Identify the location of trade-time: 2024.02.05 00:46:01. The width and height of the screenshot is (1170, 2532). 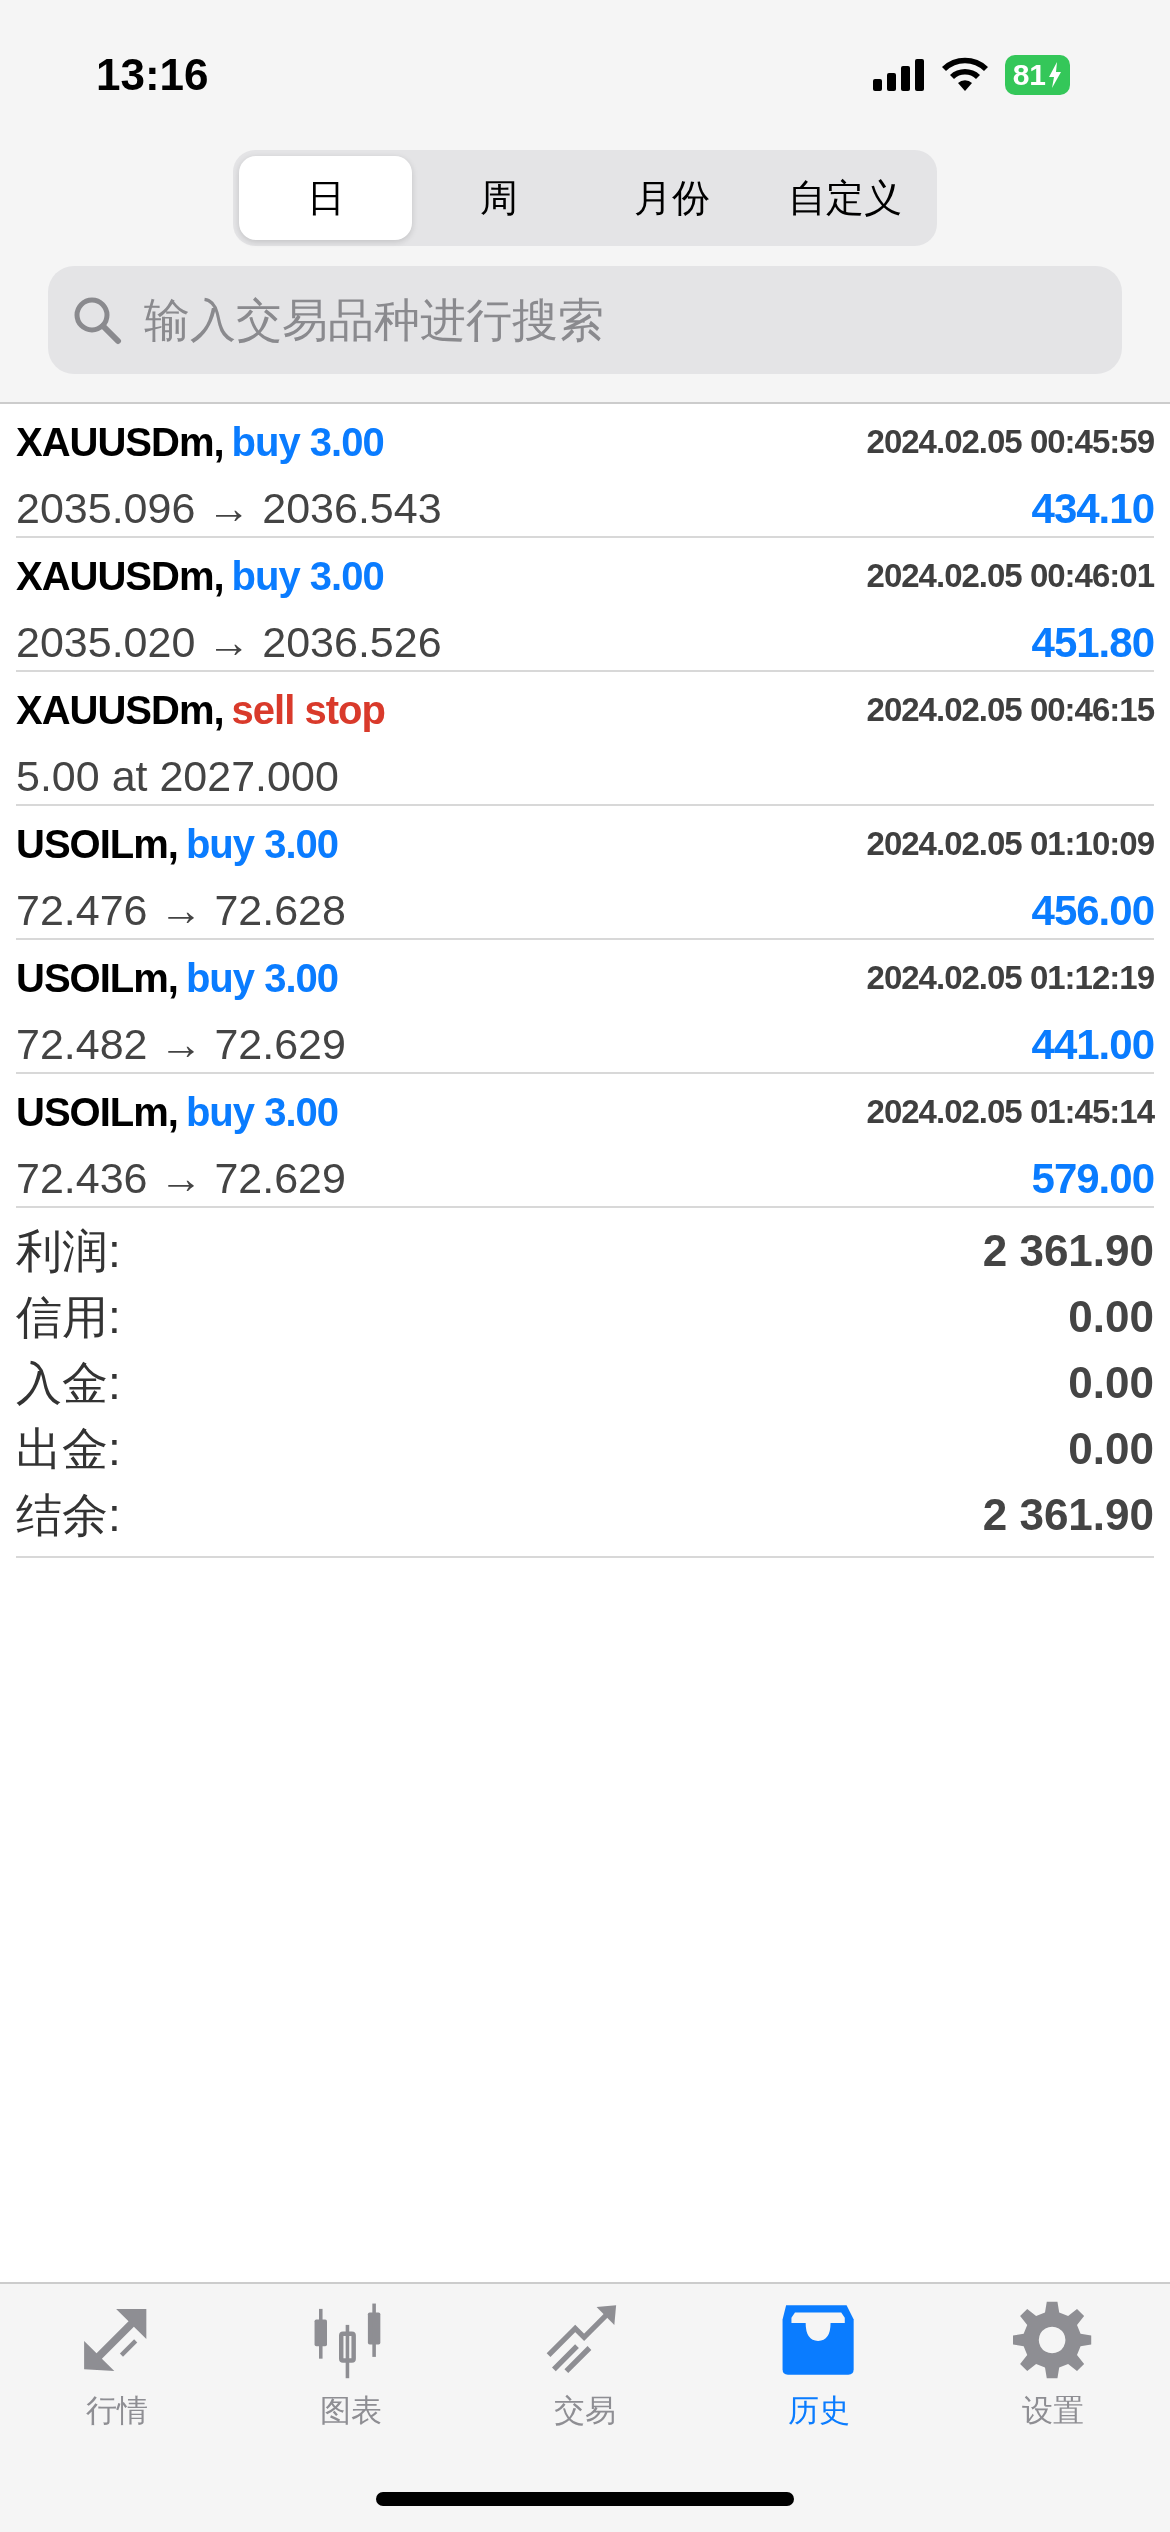
(1010, 576).